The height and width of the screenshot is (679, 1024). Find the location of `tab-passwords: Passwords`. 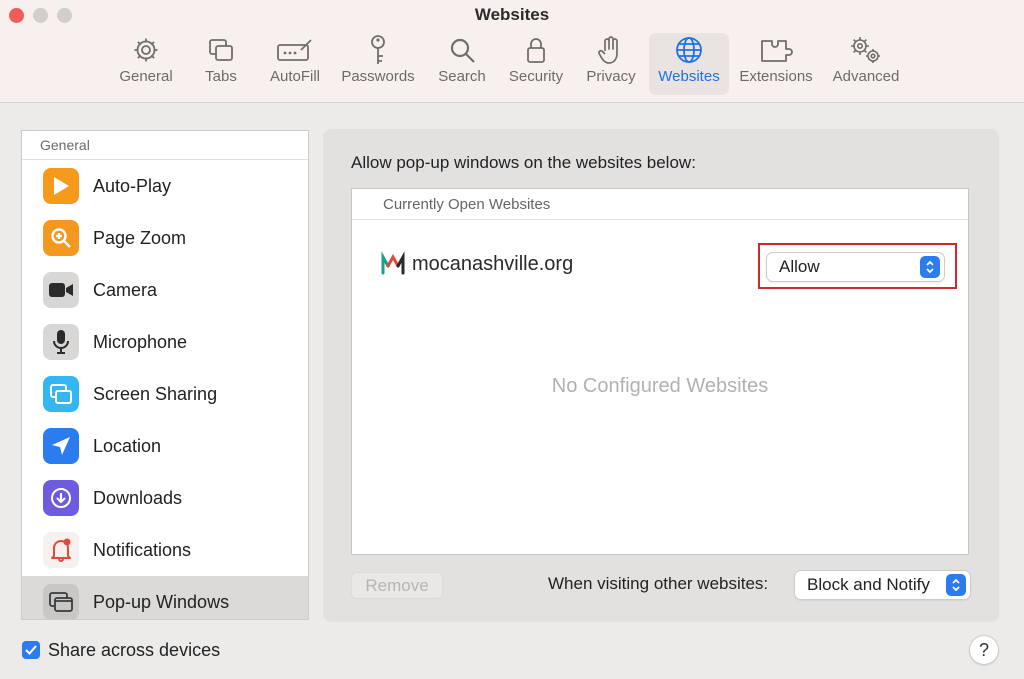

tab-passwords: Passwords is located at coordinates (378, 64).